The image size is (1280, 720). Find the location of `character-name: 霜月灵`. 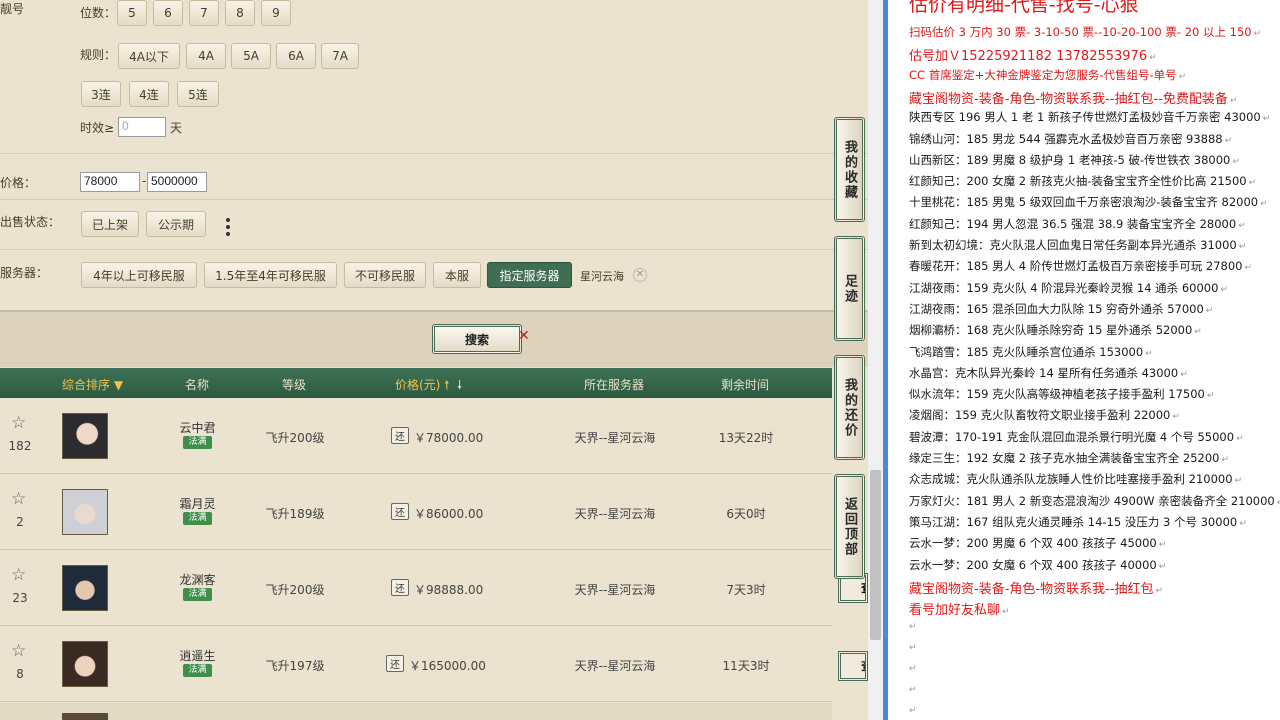

character-name: 霜月灵 is located at coordinates (197, 503).